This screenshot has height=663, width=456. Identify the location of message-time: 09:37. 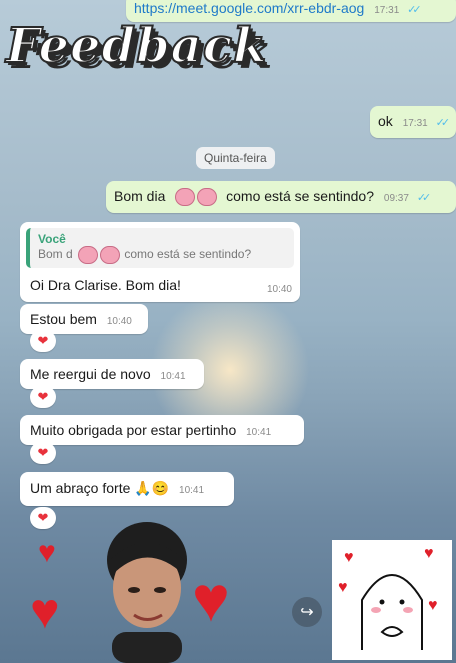
(396, 198).